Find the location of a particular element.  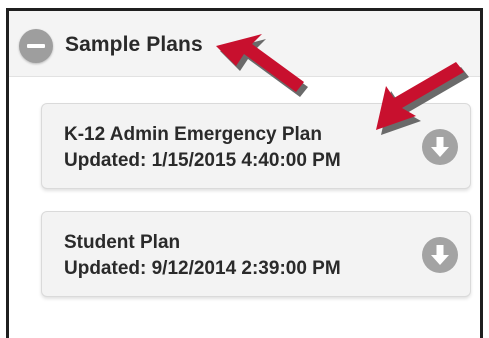

plan-updated: Updated: 9/12/2014 2:39:00 PM is located at coordinates (202, 268).